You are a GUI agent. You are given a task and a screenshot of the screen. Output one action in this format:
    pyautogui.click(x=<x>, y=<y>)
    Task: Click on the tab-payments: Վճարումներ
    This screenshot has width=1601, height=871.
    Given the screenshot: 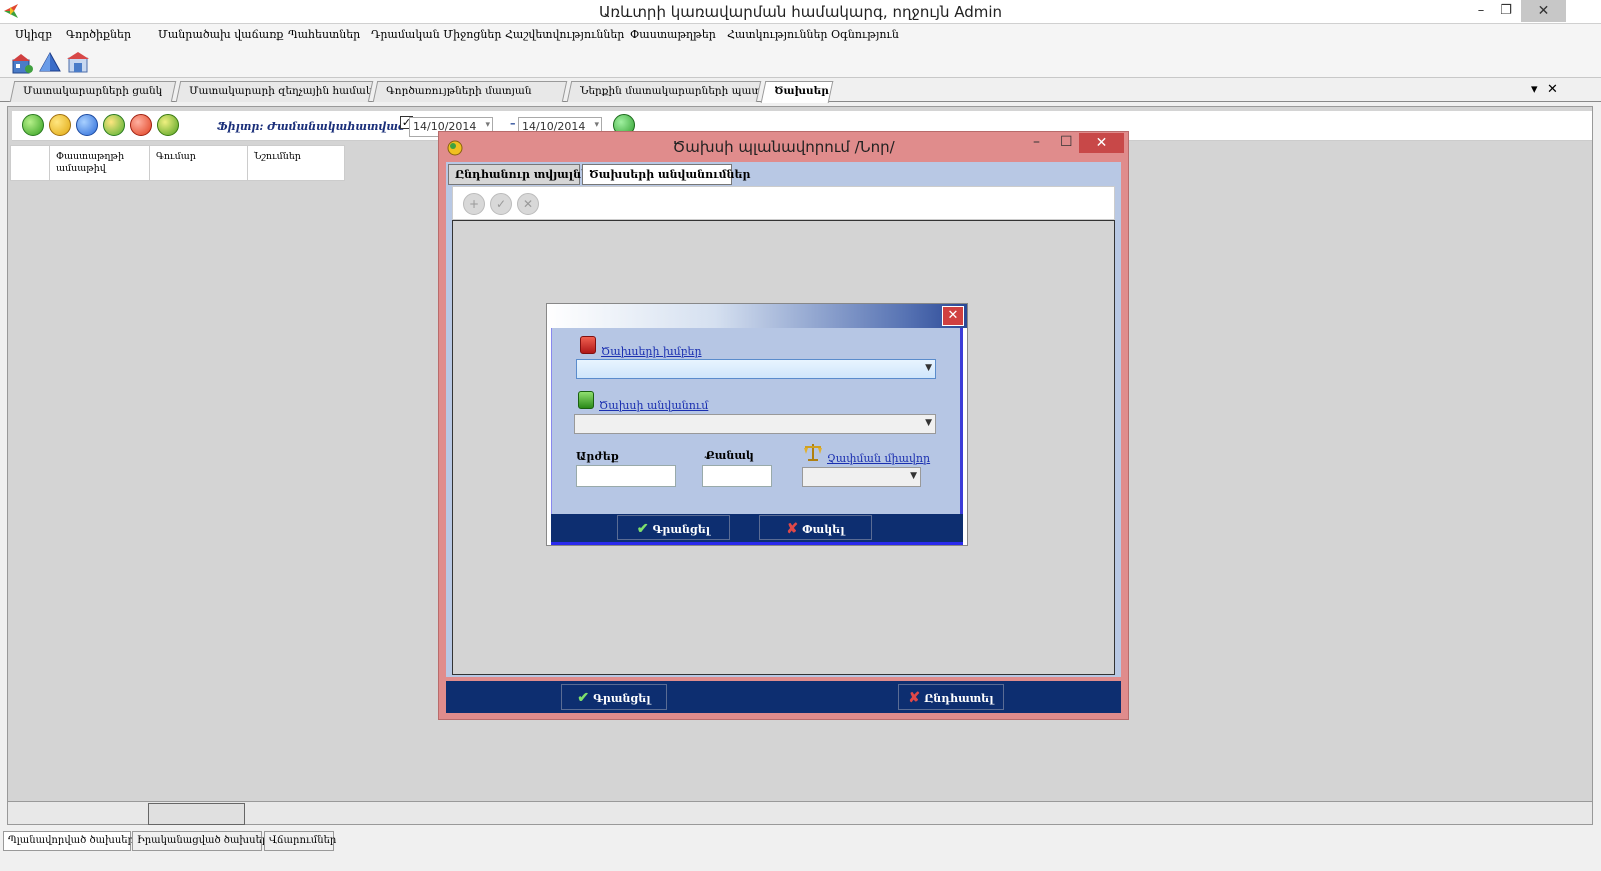 What is the action you would take?
    pyautogui.click(x=300, y=841)
    